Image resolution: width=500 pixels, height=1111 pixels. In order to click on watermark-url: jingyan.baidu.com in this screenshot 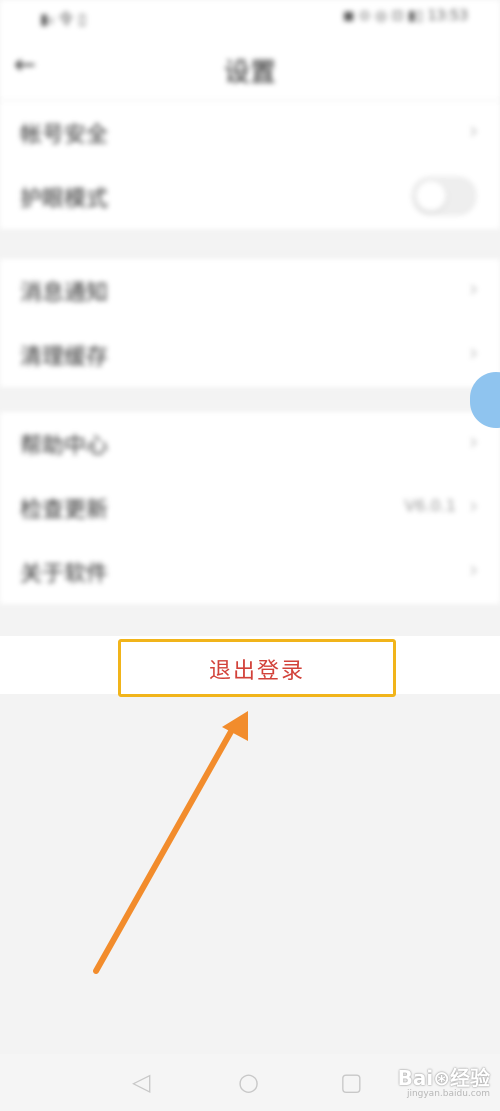, I will do `click(448, 1094)`.